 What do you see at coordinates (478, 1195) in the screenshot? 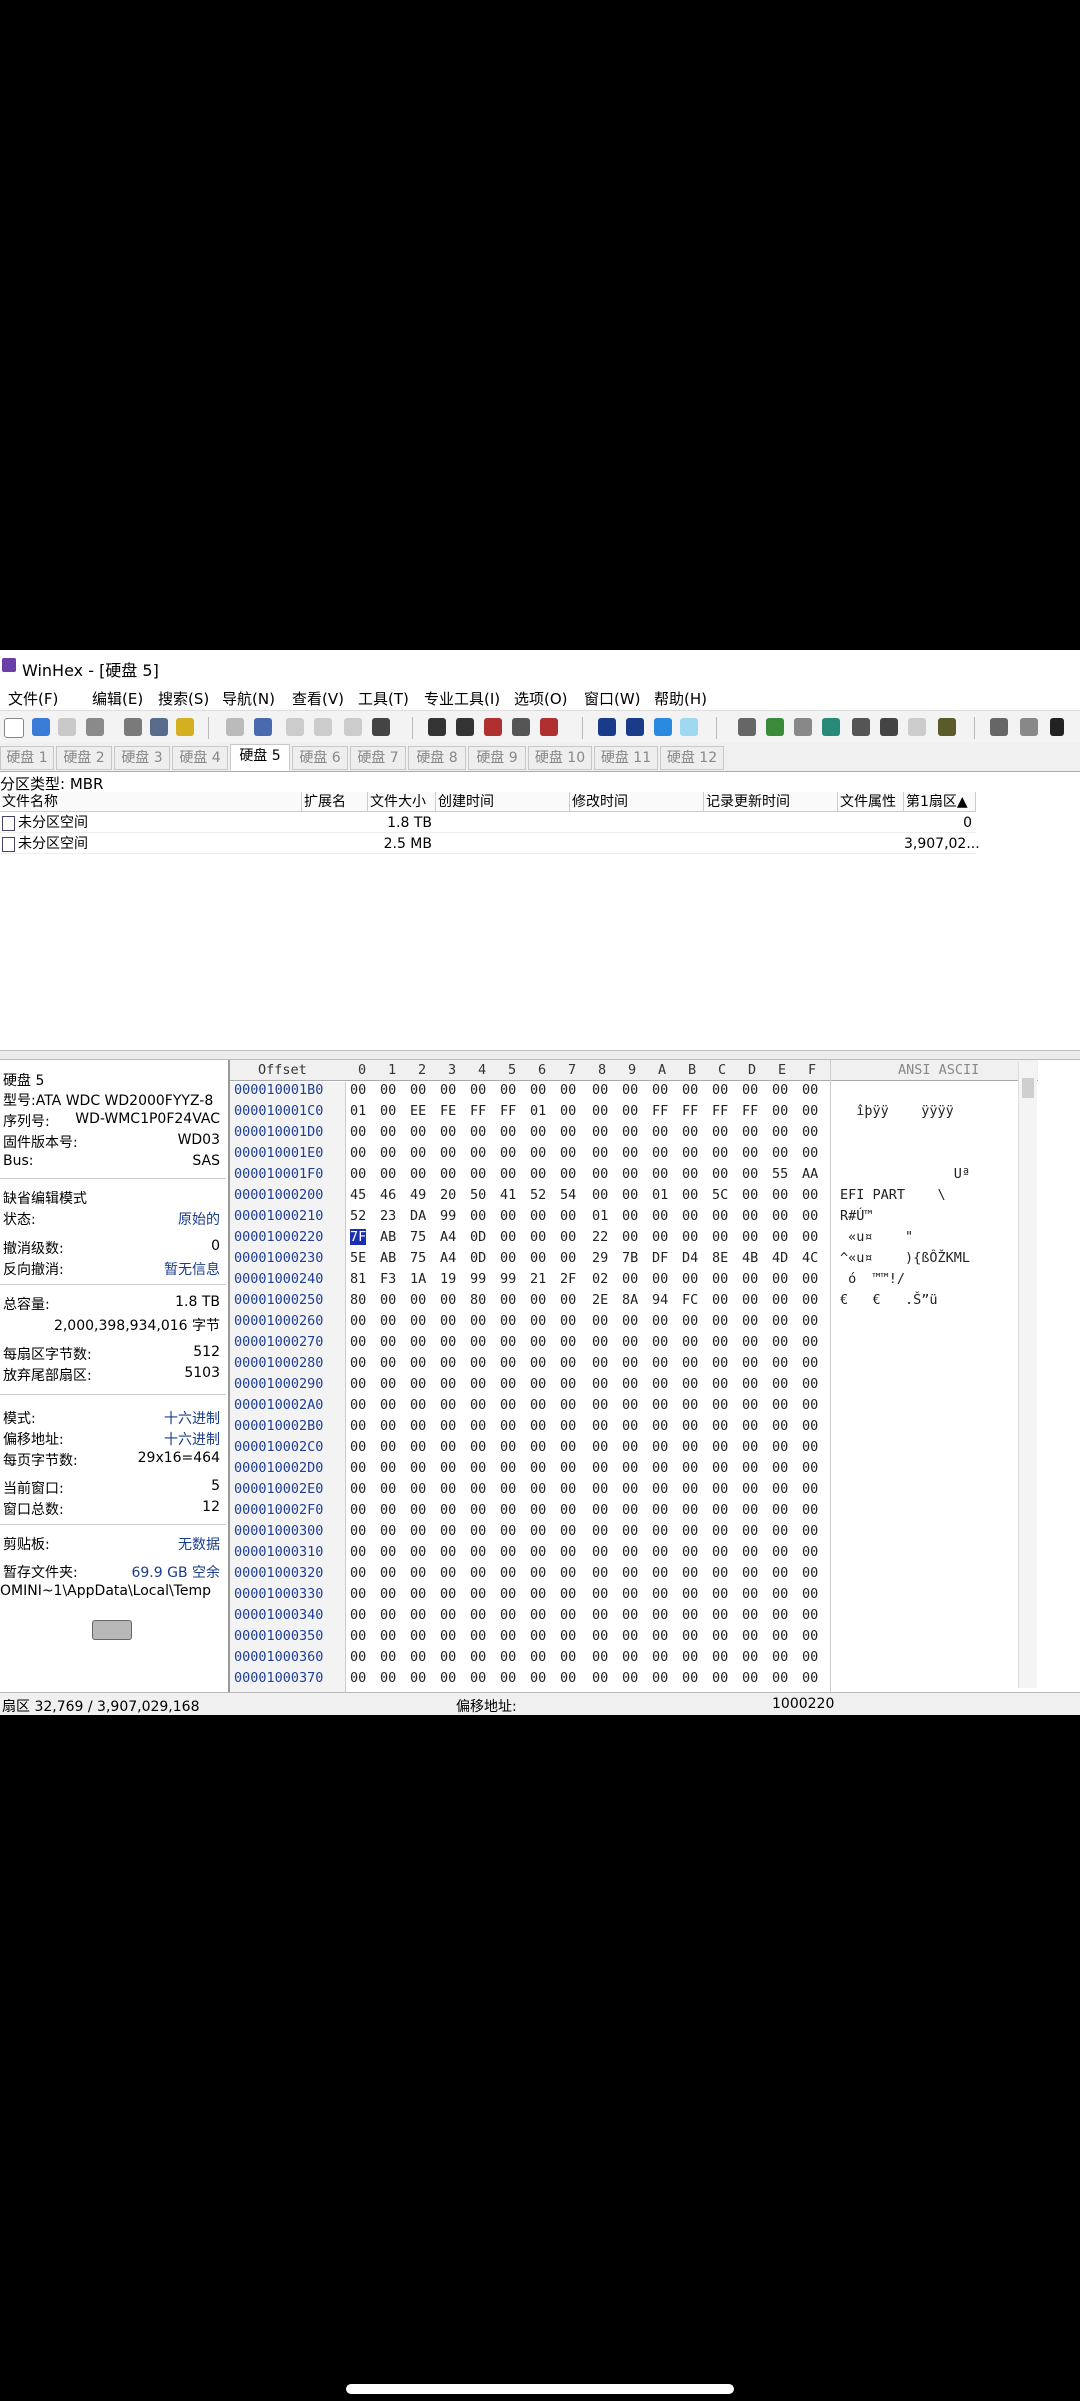
I see `hex-byte: 50` at bounding box center [478, 1195].